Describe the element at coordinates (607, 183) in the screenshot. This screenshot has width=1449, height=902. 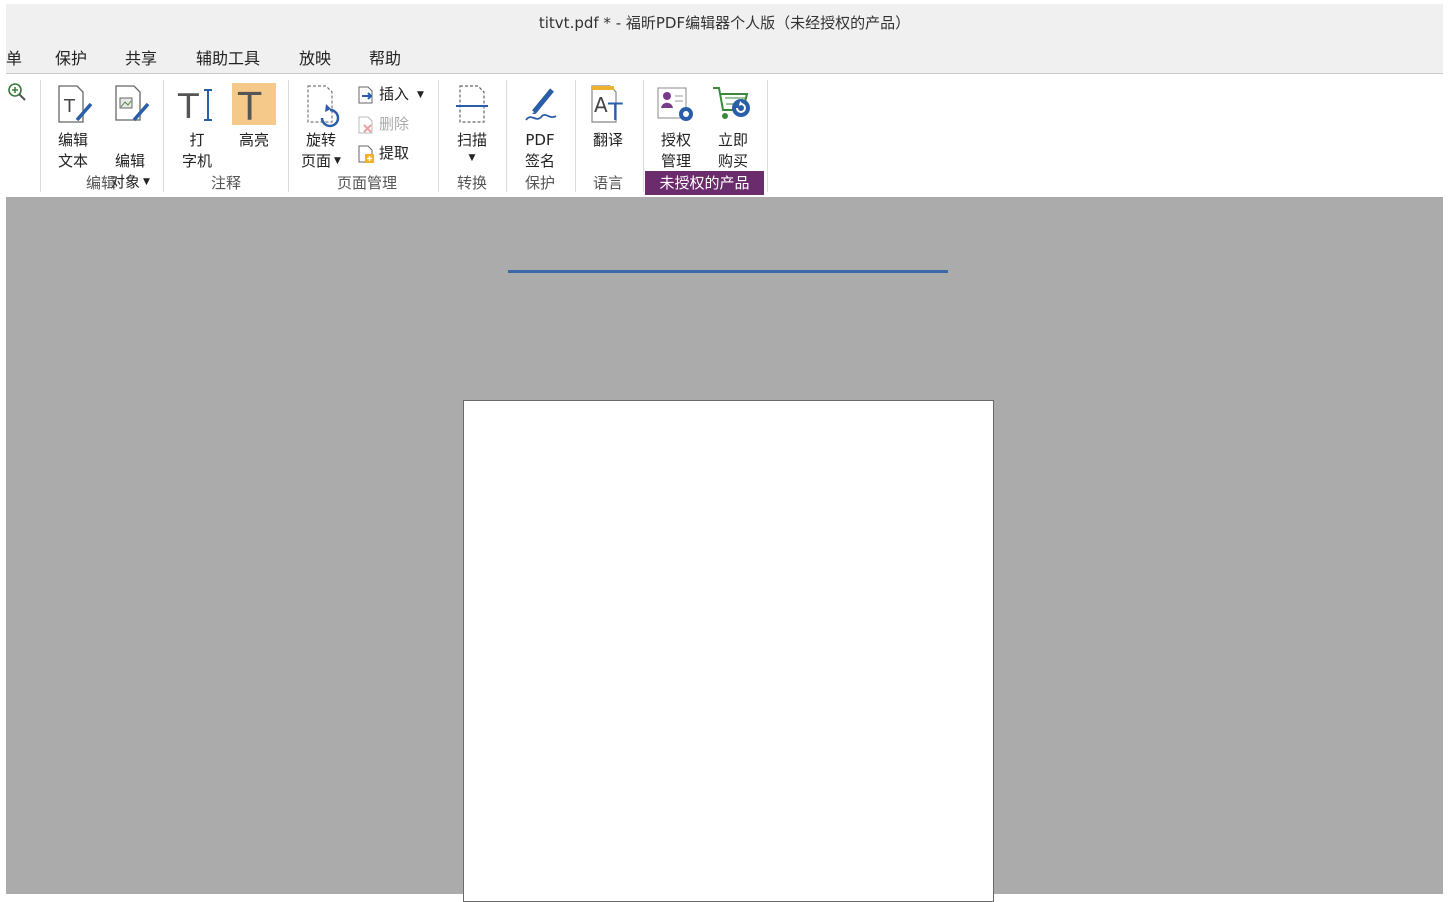
I see `language-group-label: 语言` at that location.